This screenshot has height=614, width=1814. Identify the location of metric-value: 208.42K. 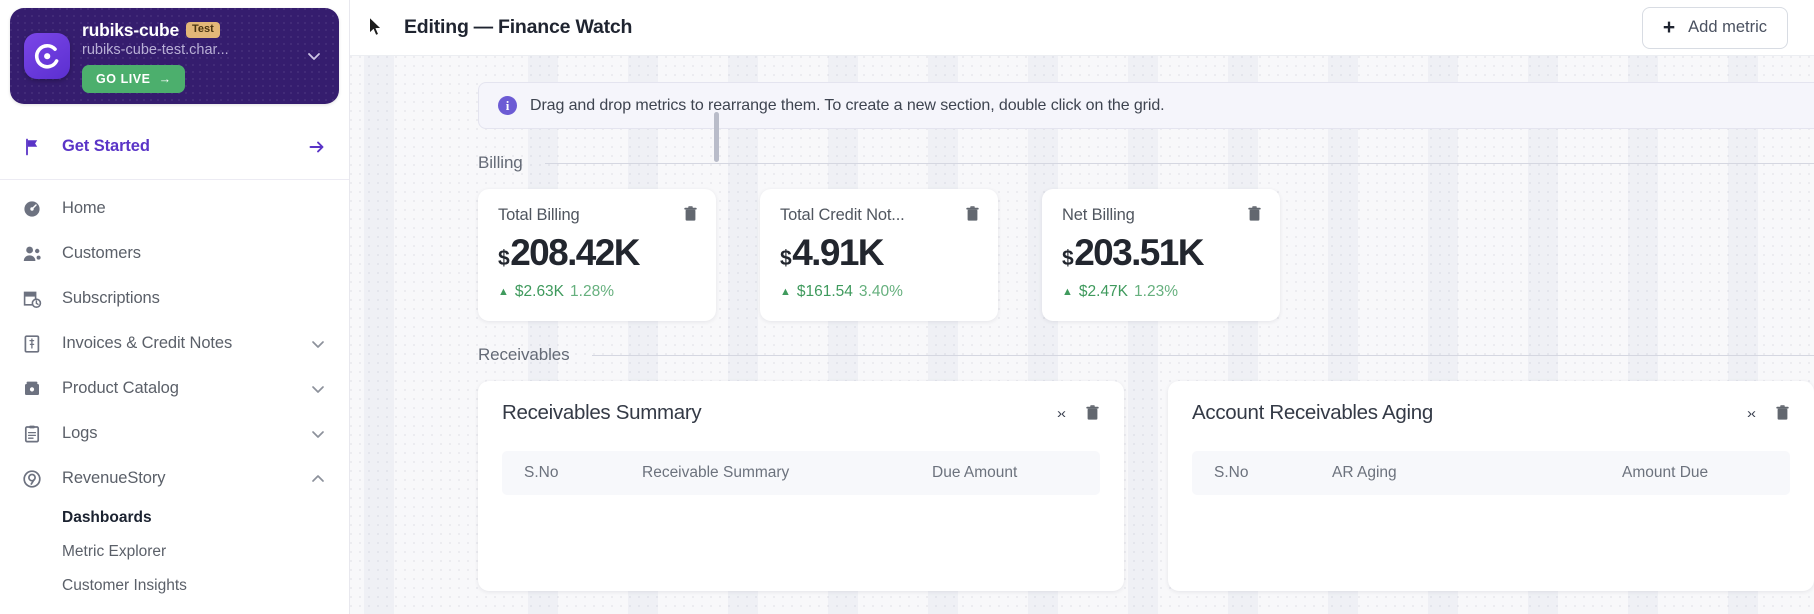
(575, 252).